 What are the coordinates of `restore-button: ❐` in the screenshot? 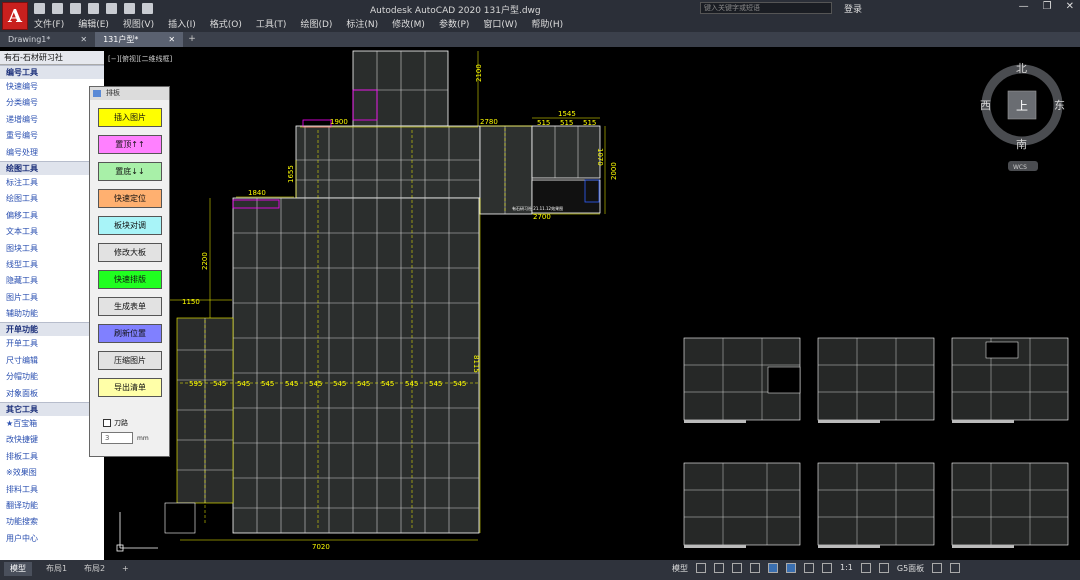 It's located at (1047, 6).